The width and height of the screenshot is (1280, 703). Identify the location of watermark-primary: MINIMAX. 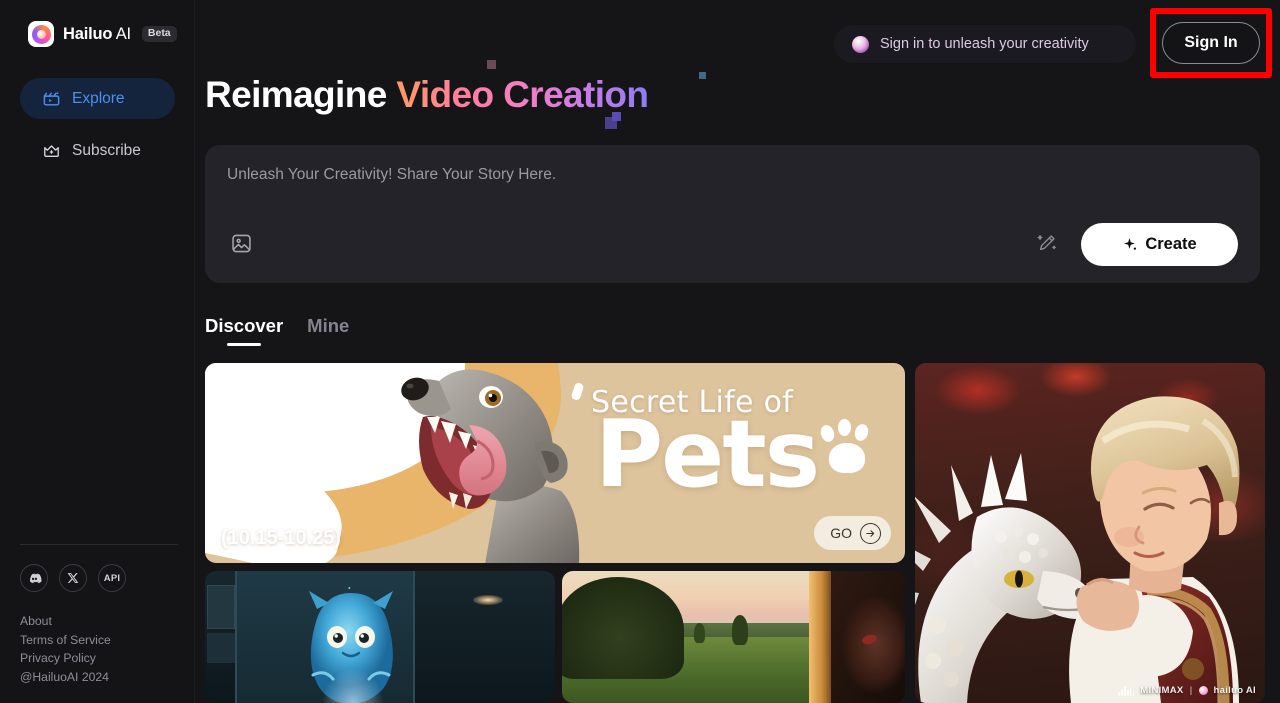
(1162, 690).